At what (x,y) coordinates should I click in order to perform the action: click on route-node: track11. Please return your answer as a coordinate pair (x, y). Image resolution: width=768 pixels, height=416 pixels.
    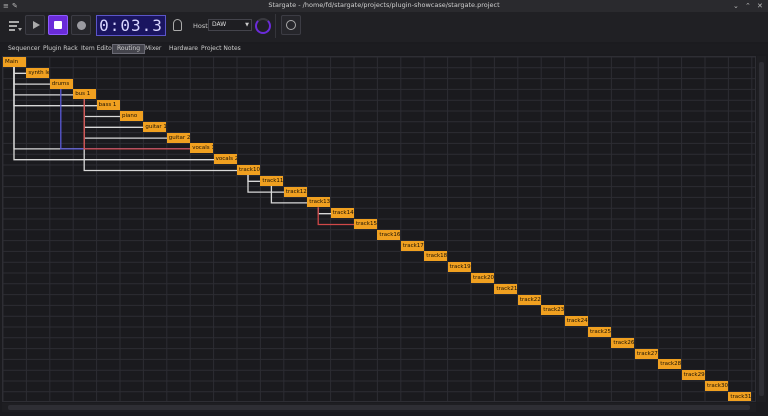
    Looking at the image, I should click on (272, 180).